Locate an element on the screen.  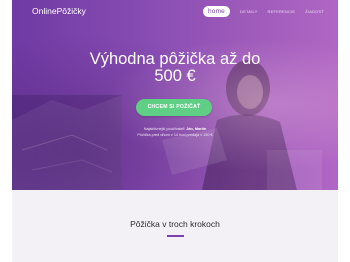
nav-references: REFERENCIE is located at coordinates (281, 11).